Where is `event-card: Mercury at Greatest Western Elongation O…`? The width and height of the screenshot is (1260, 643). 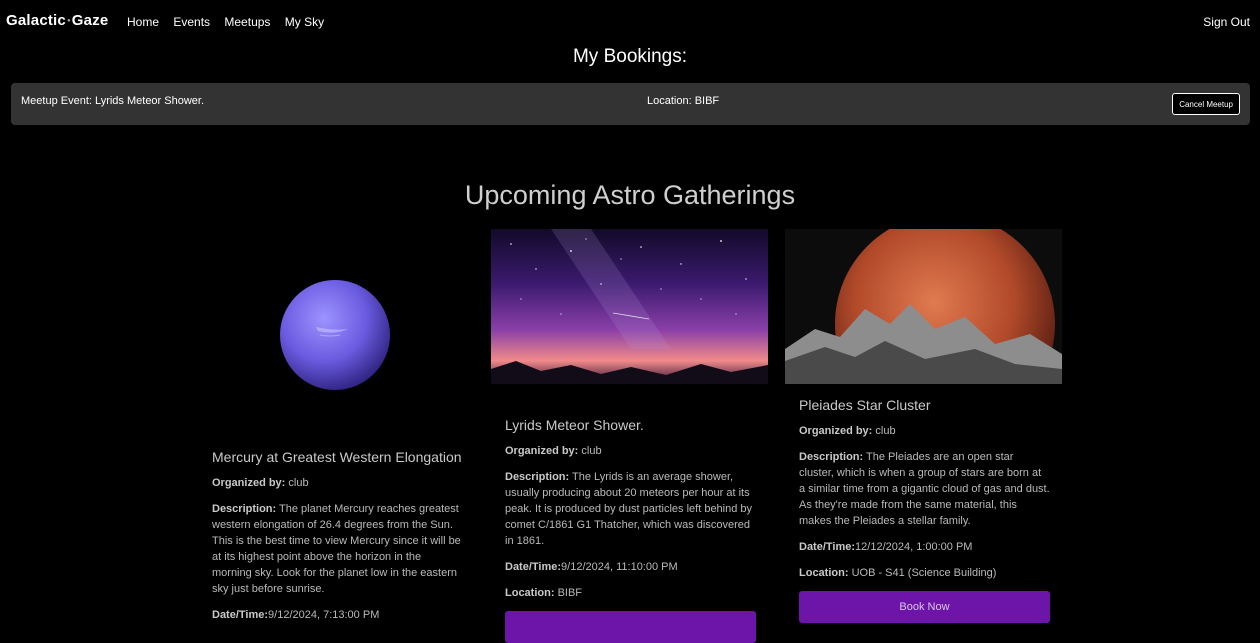 event-card: Mercury at Greatest Western Elongation O… is located at coordinates (336, 429).